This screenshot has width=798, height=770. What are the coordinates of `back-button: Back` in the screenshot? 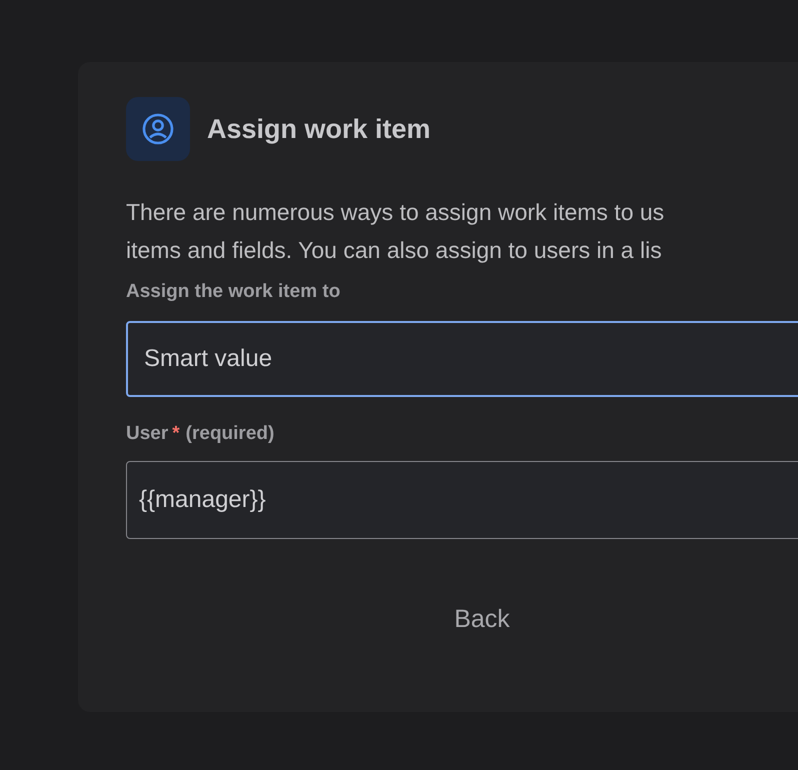 It's located at (482, 619).